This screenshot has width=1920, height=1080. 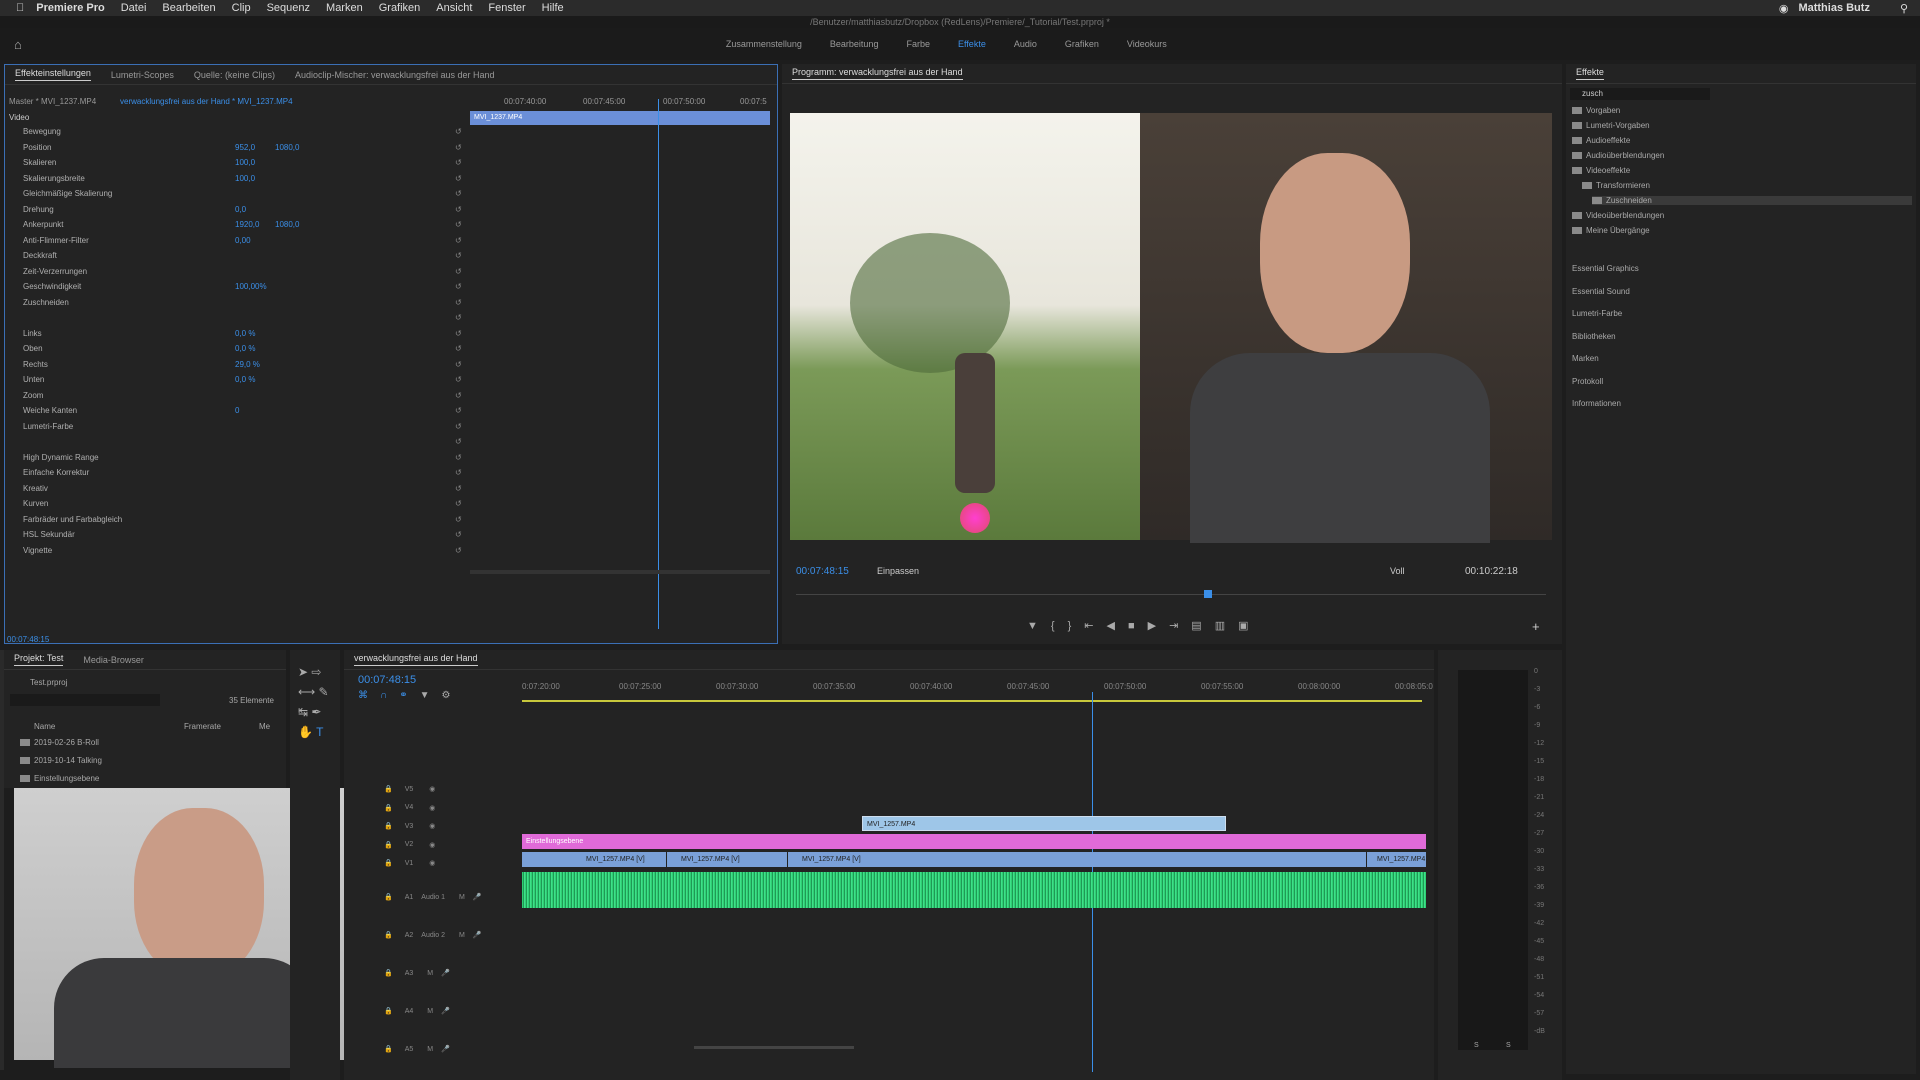 I want to click on ec-row: Ankerpunkt 1920,0 1080,0 ↺, so click(x=240, y=226).